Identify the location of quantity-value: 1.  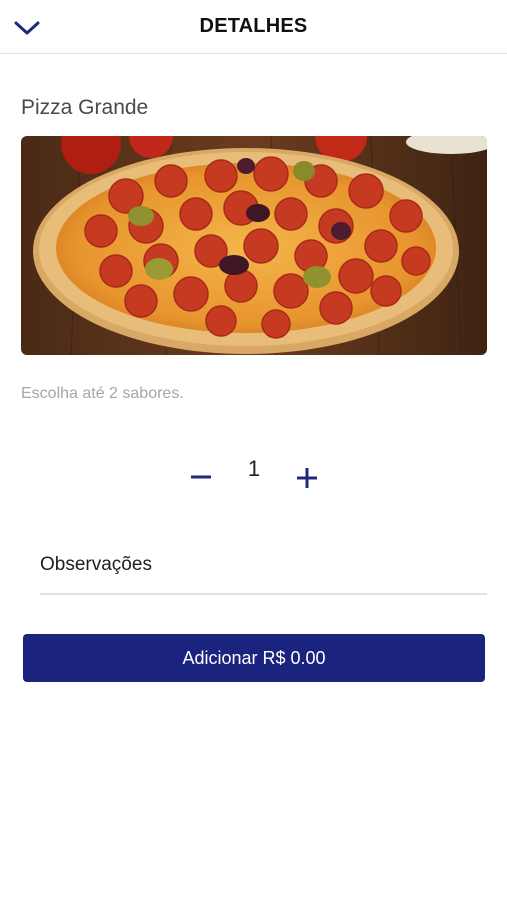
(254, 468).